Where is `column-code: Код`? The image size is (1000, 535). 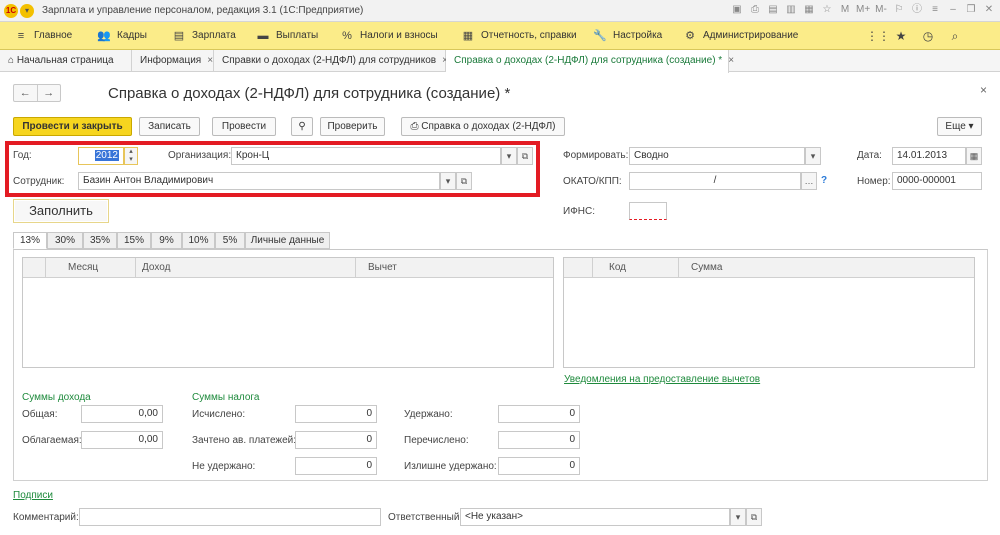 column-code: Код is located at coordinates (635, 268).